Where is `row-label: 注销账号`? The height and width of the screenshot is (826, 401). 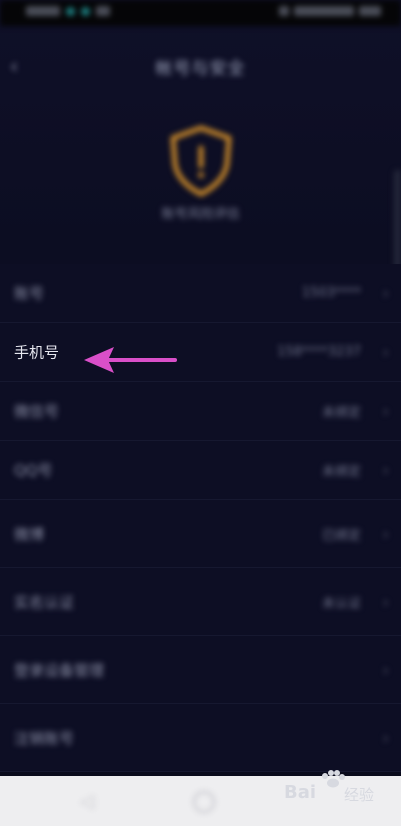
row-label: 注销账号 is located at coordinates (44, 738).